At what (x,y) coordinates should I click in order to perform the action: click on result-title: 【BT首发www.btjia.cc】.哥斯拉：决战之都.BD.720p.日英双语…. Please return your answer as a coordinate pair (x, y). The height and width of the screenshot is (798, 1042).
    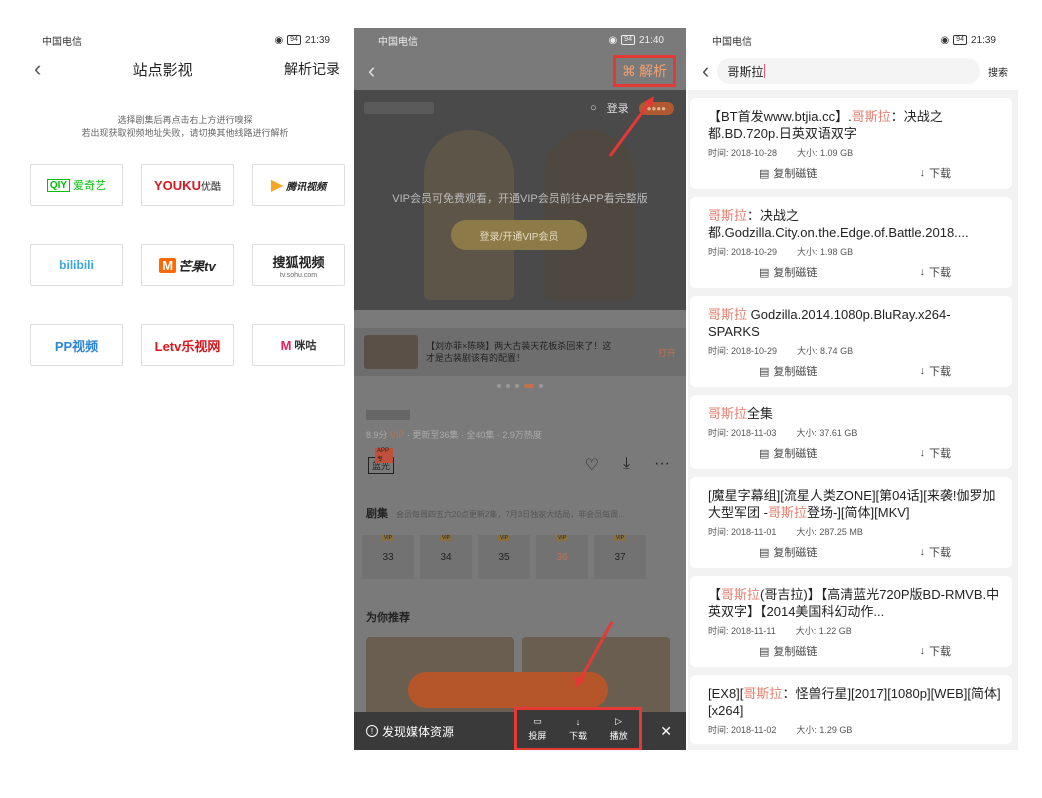
    Looking at the image, I should click on (825, 125).